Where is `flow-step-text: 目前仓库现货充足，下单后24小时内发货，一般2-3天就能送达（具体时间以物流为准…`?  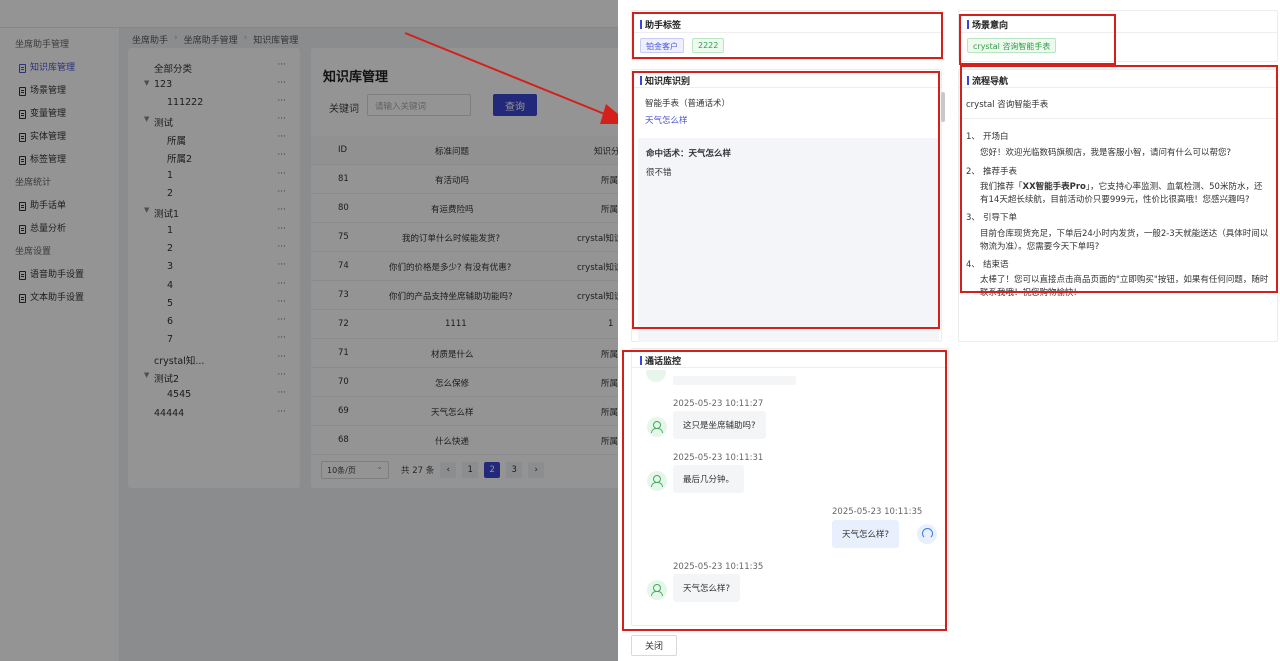
flow-step-text: 目前仓库现货充足，下单后24小时内发货，一般2-3天就能送达（具体时间以物流为准… is located at coordinates (1124, 240).